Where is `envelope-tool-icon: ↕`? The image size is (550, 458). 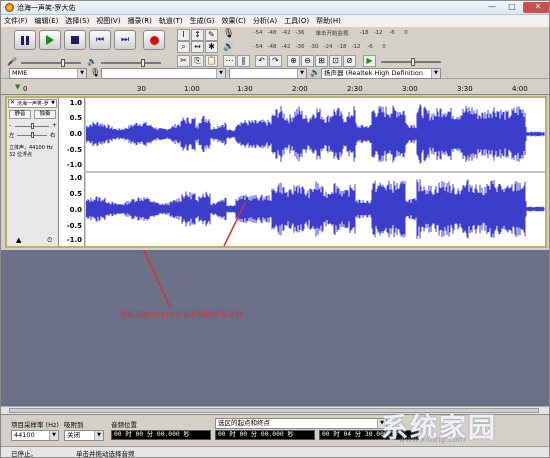
envelope-tool-icon: ↕ is located at coordinates (197, 35).